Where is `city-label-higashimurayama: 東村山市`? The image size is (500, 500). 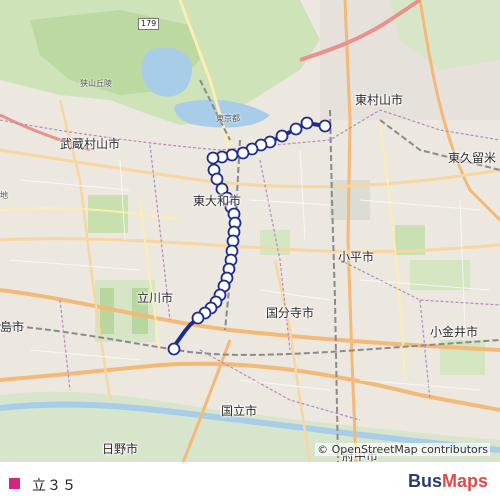
city-label-higashimurayama: 東村山市 is located at coordinates (379, 100).